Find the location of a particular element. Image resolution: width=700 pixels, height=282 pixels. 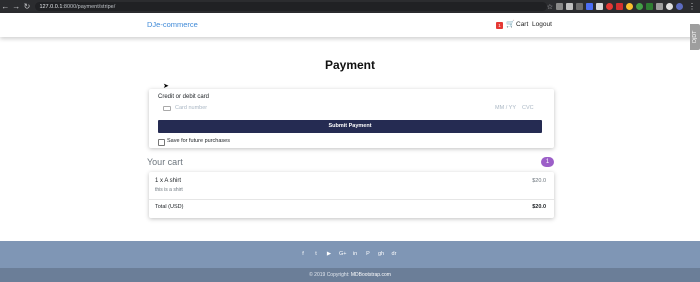

github-icon: gh is located at coordinates (381, 254).